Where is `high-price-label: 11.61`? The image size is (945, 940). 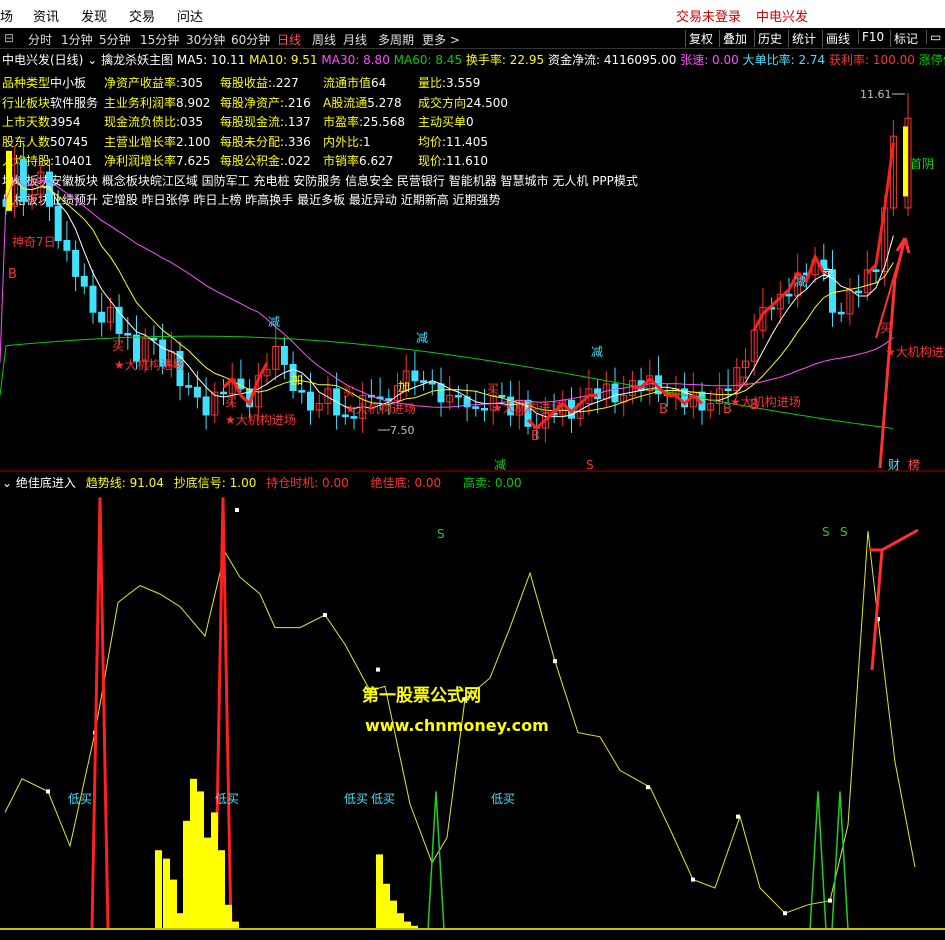
high-price-label: 11.61 is located at coordinates (876, 94).